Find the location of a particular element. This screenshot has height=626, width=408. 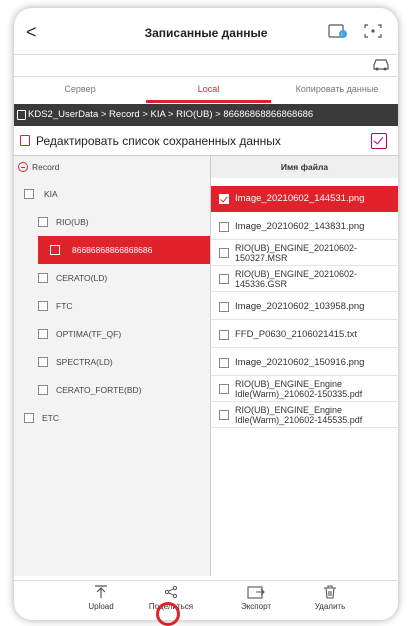

tree-item-label: SPECTRA(LD) is located at coordinates (84, 362).